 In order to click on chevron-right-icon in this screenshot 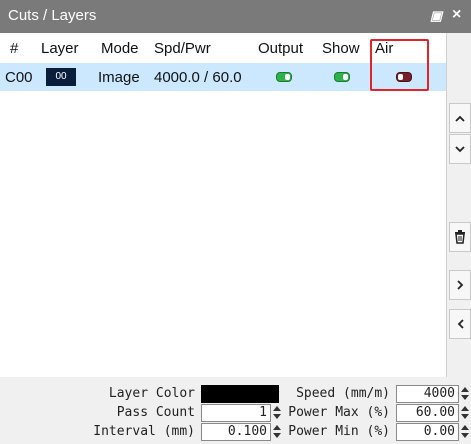, I will do `click(459, 285)`.